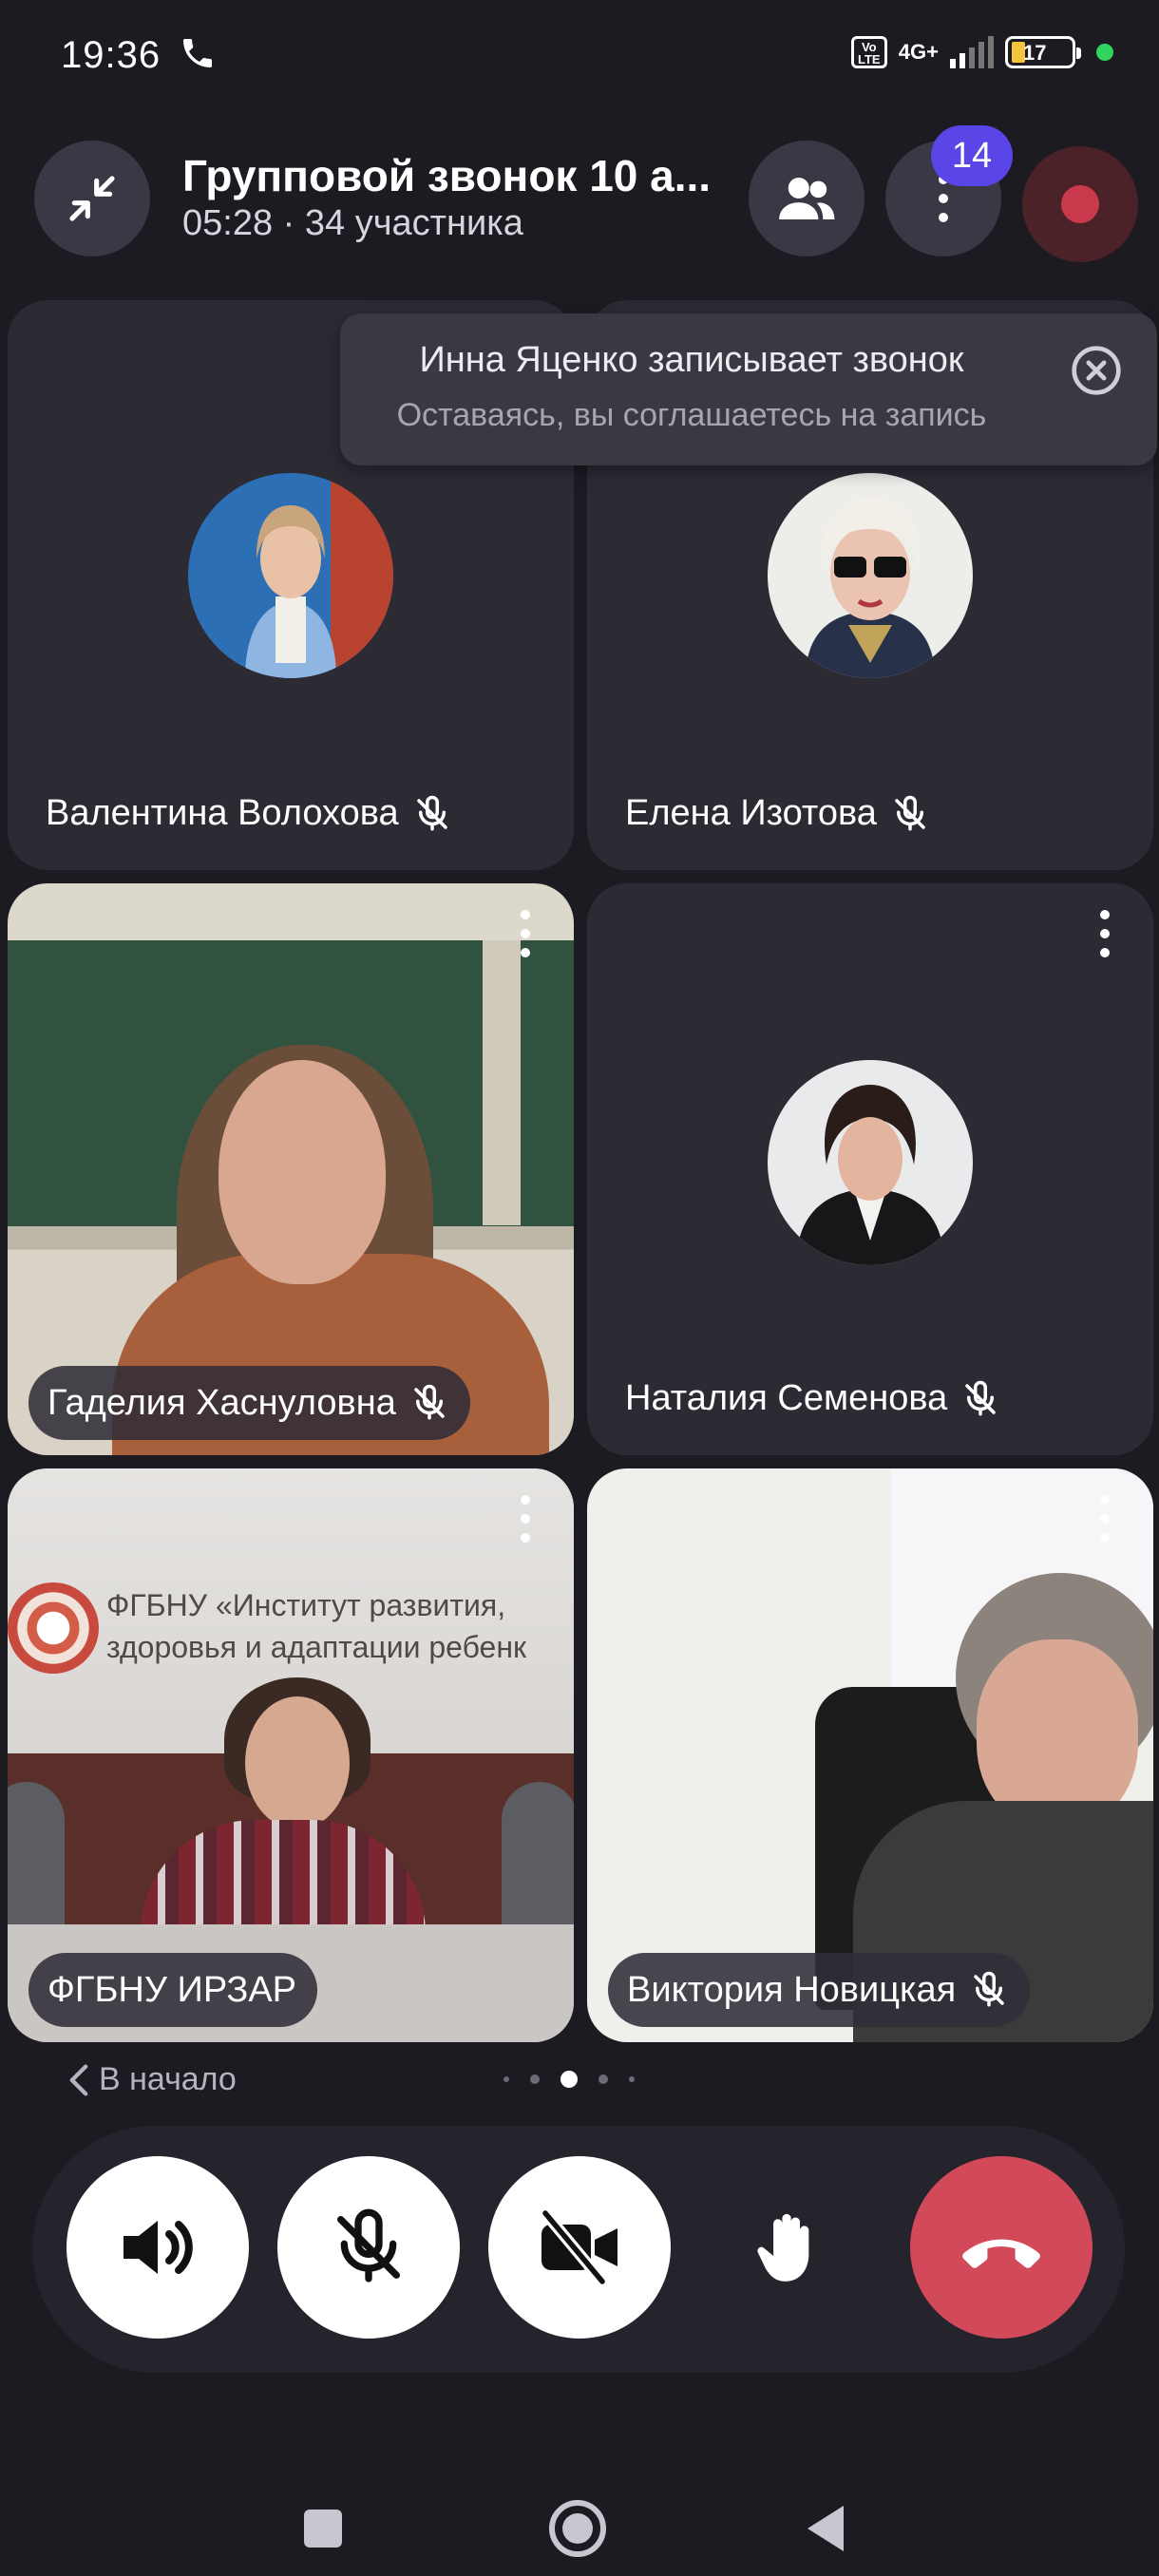  I want to click on signal-icon, so click(972, 52).